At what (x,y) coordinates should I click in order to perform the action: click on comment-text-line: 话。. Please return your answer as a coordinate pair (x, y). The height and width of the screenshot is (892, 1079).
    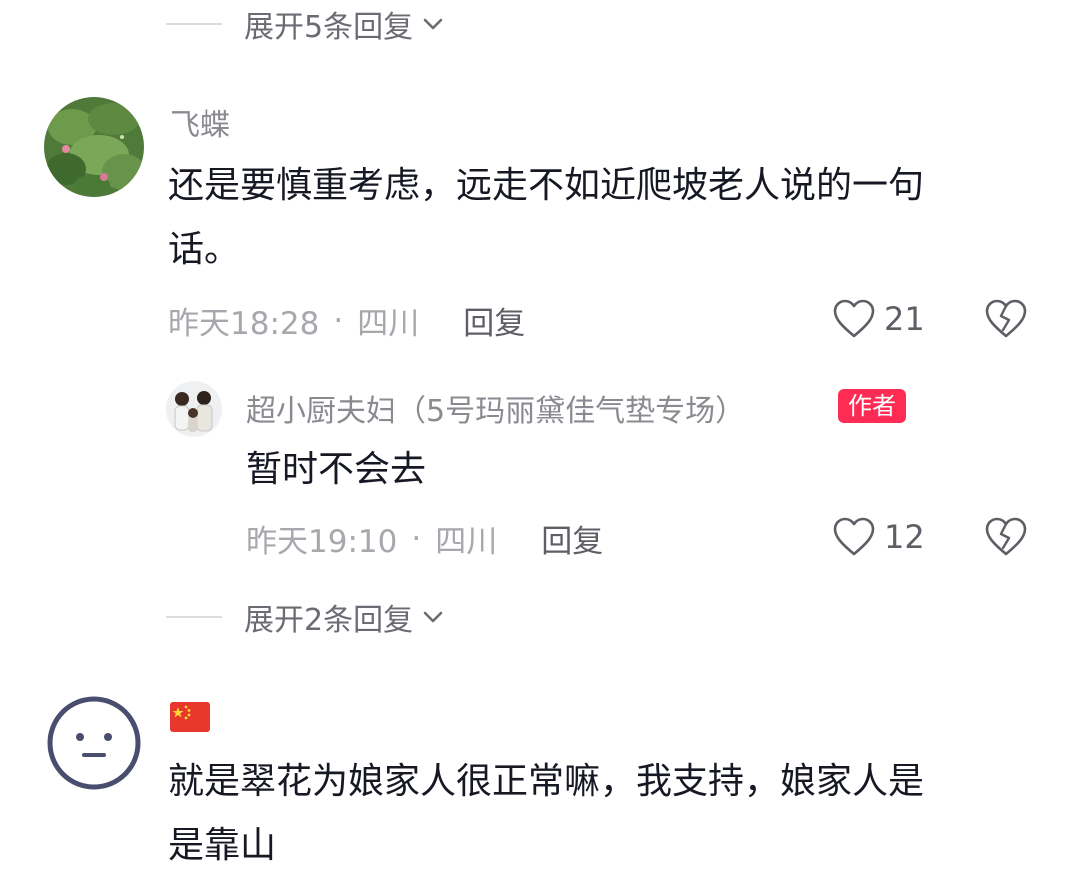
    Looking at the image, I should click on (204, 249).